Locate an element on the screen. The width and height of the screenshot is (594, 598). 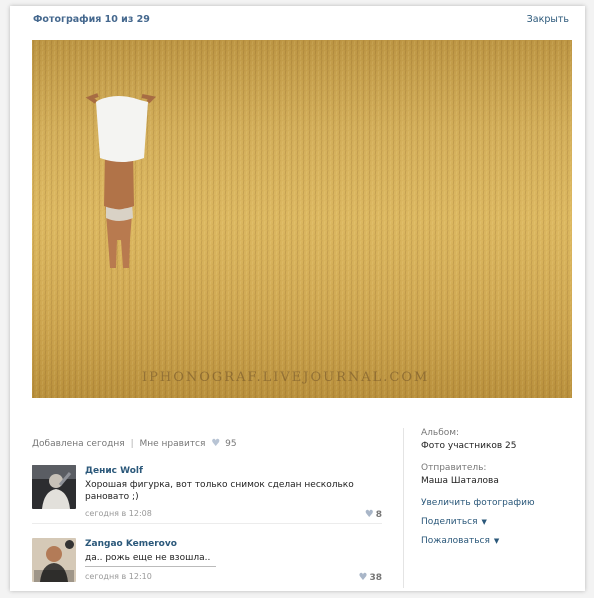
comment-time: сегодня в 12:08 is located at coordinates (118, 513).